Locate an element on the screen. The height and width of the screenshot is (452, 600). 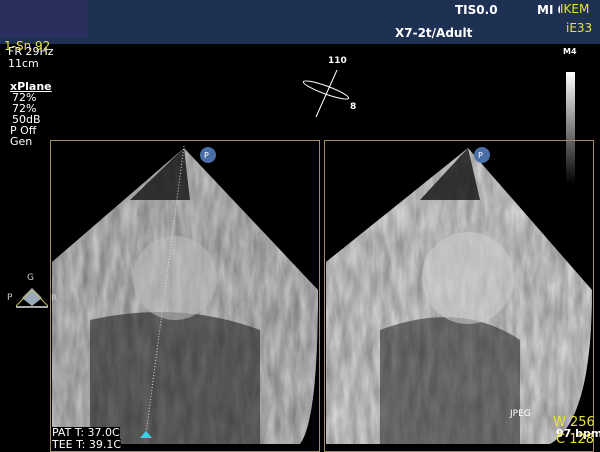
center-value: C 128 is located at coordinates (575, 439).